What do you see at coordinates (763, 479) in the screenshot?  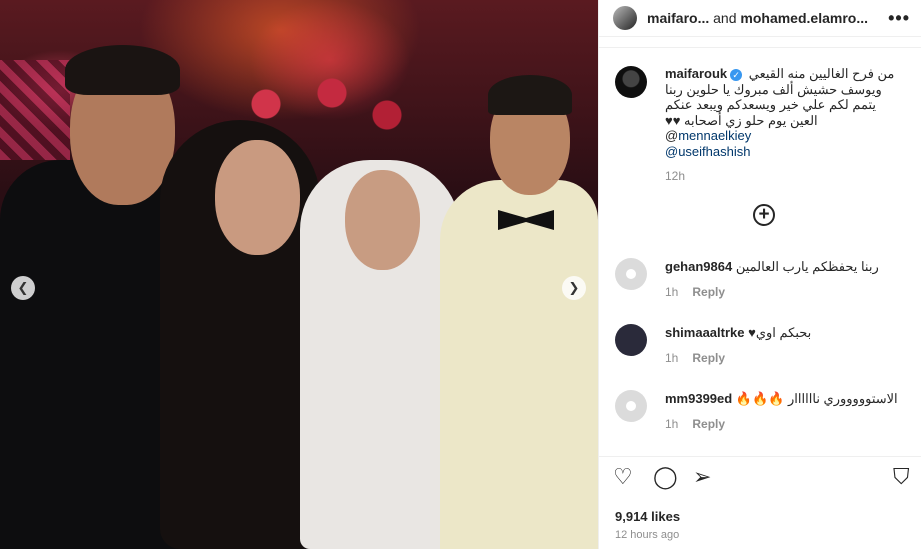 I see `action-bar: ♡ ◯ ➢ ⛉` at bounding box center [763, 479].